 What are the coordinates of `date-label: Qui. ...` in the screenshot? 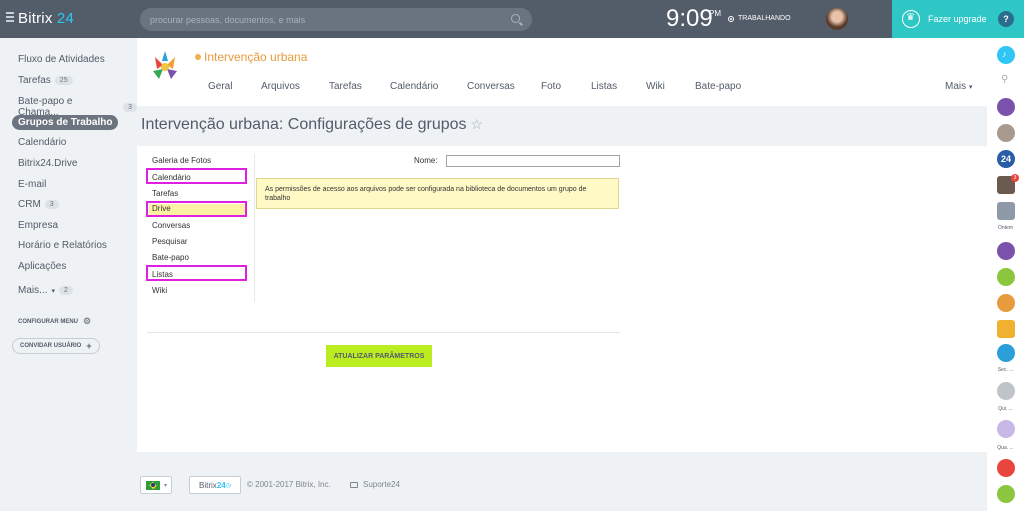 It's located at (1005, 409).